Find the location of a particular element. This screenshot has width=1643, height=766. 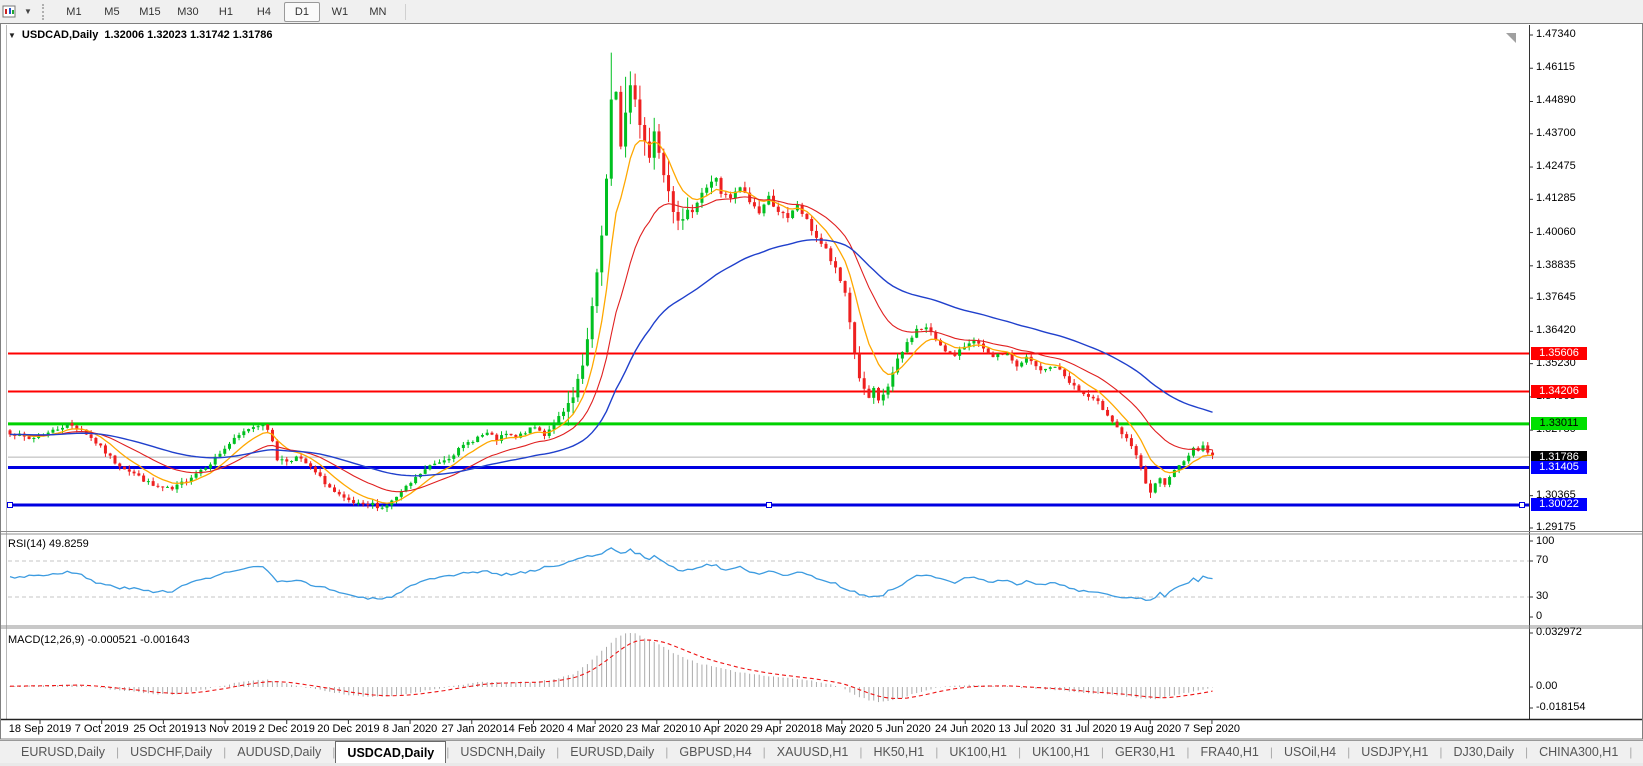

chart-tab-hk50-h1: HK50,H1 is located at coordinates (898, 752).